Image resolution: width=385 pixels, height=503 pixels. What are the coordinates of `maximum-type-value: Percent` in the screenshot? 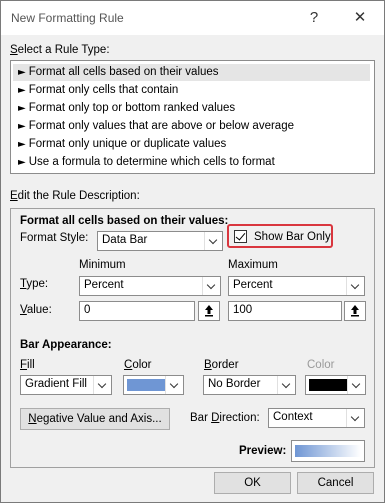 It's located at (253, 285).